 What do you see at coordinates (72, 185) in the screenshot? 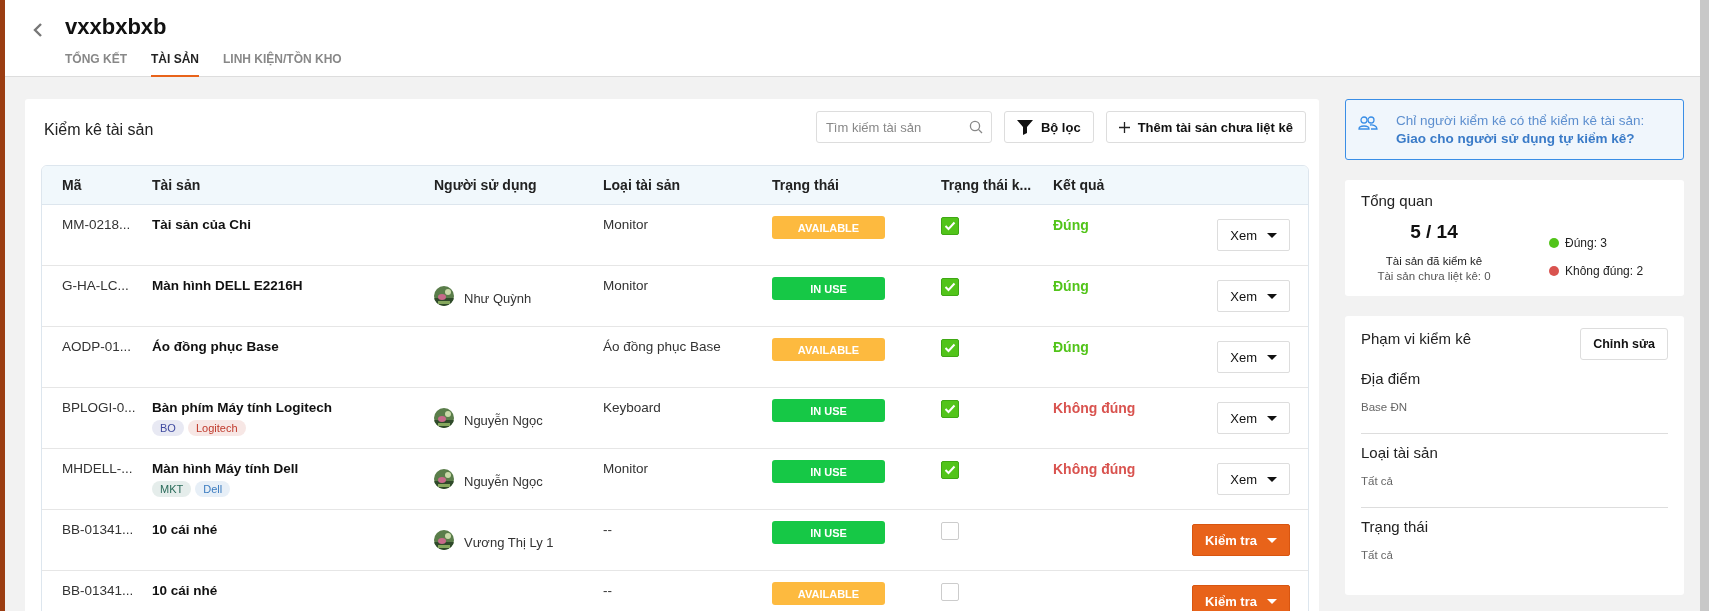
I see `column-header: Mã` at bounding box center [72, 185].